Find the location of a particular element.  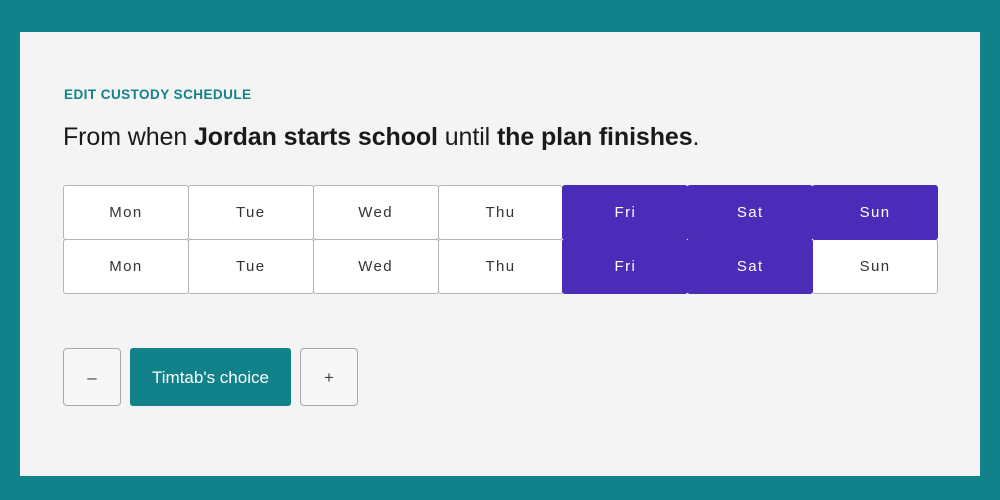

increment-weeks-button: + is located at coordinates (328, 377).